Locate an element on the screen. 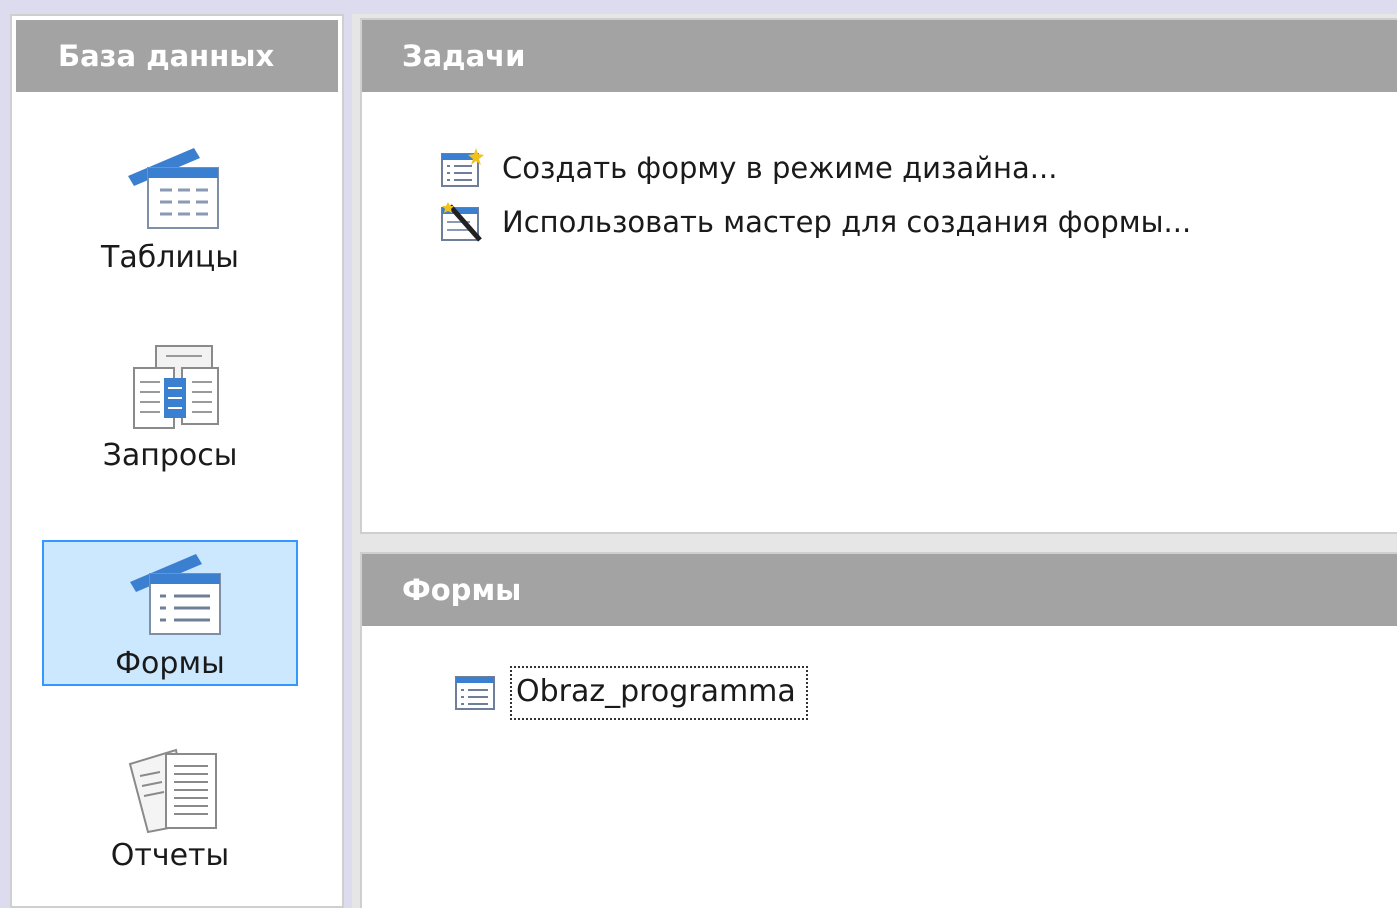  database-panel-header: База данных is located at coordinates (177, 56).